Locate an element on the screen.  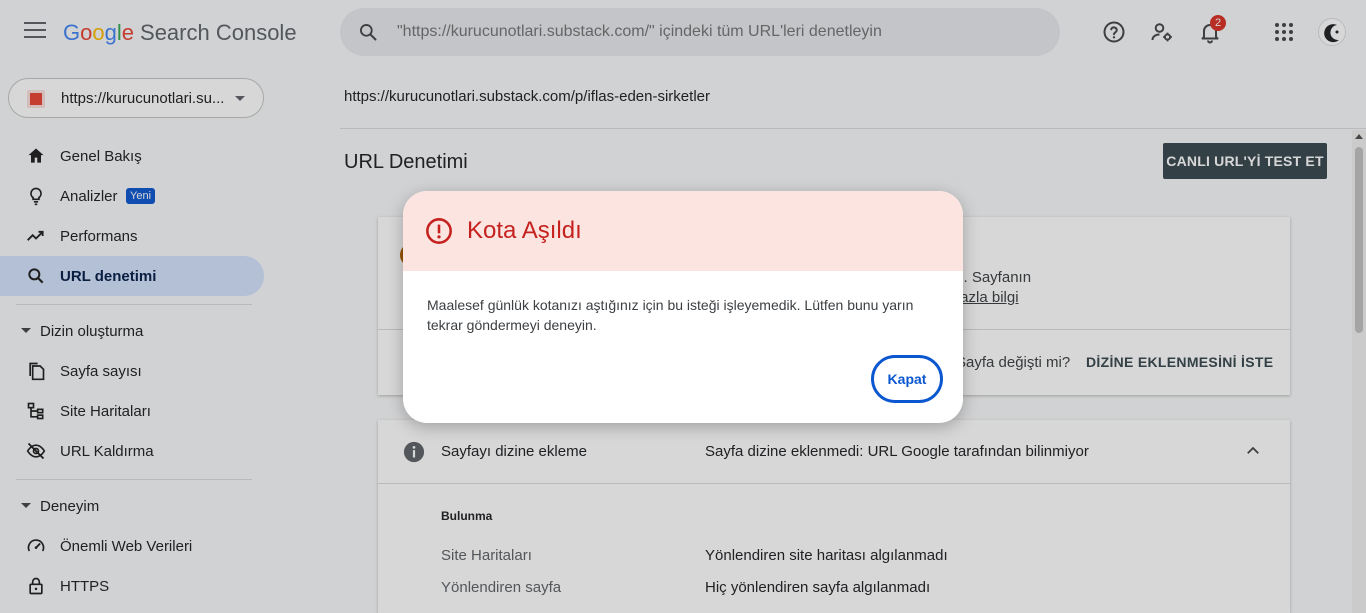
dialog-title: Kota Aşıldı is located at coordinates (524, 230).